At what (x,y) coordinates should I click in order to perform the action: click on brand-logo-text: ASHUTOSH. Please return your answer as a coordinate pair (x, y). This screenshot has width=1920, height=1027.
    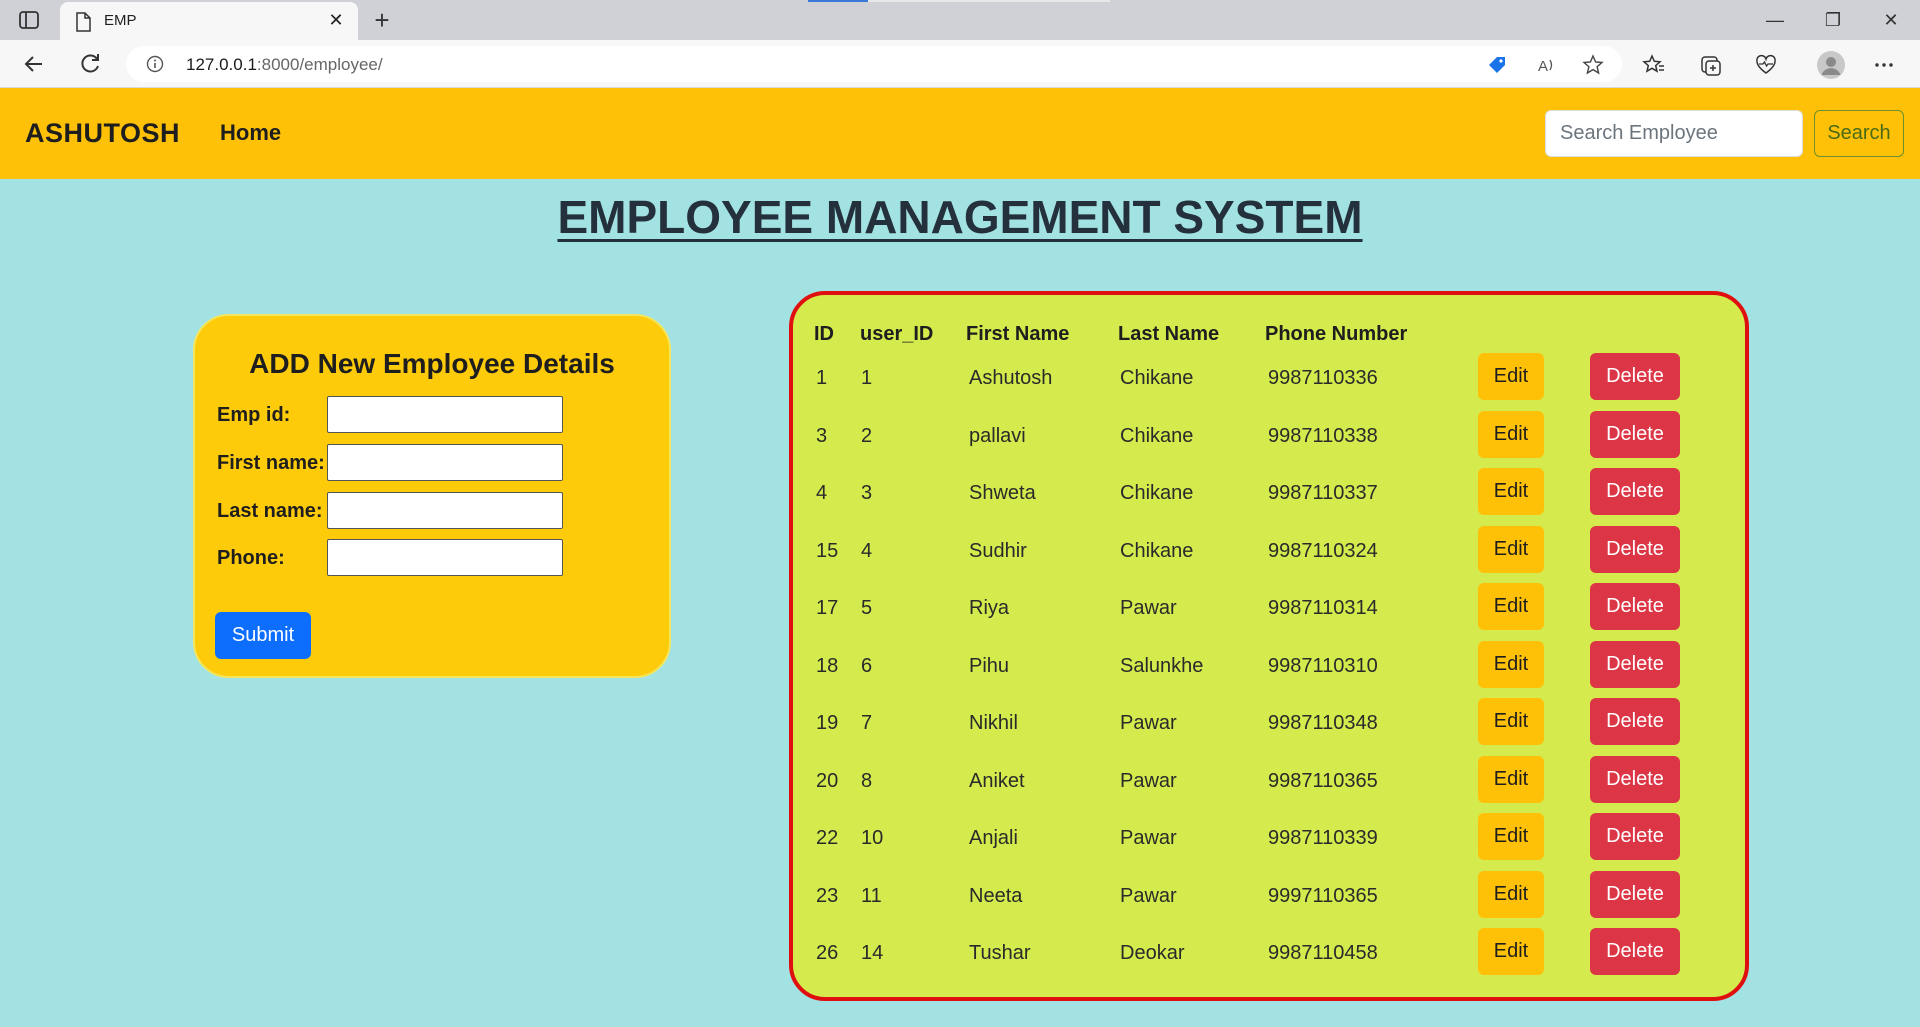
    Looking at the image, I should click on (102, 133).